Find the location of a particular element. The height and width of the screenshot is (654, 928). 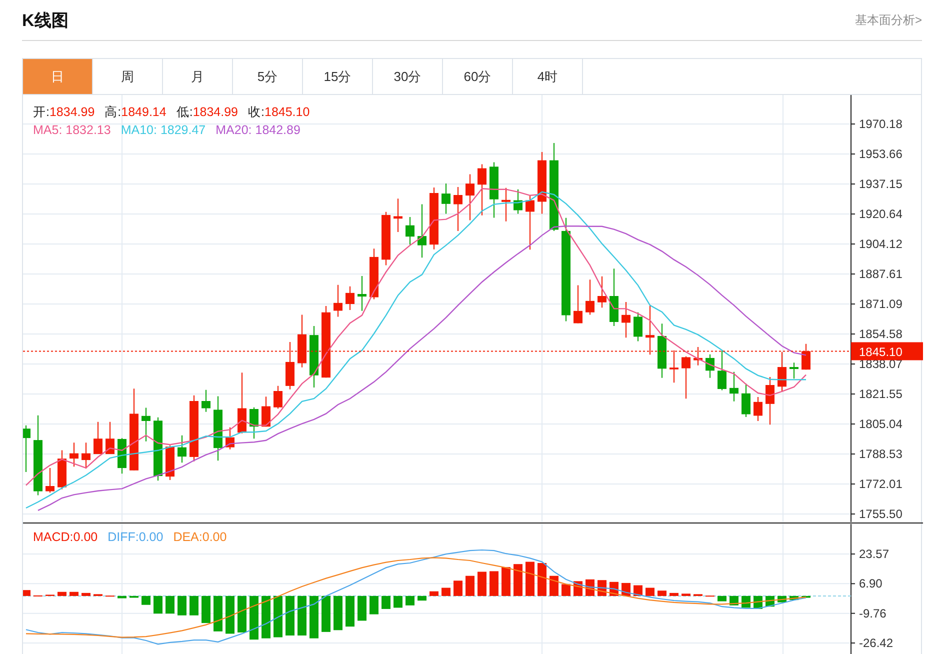

axis-tick-label: 23.57 is located at coordinates (874, 554).